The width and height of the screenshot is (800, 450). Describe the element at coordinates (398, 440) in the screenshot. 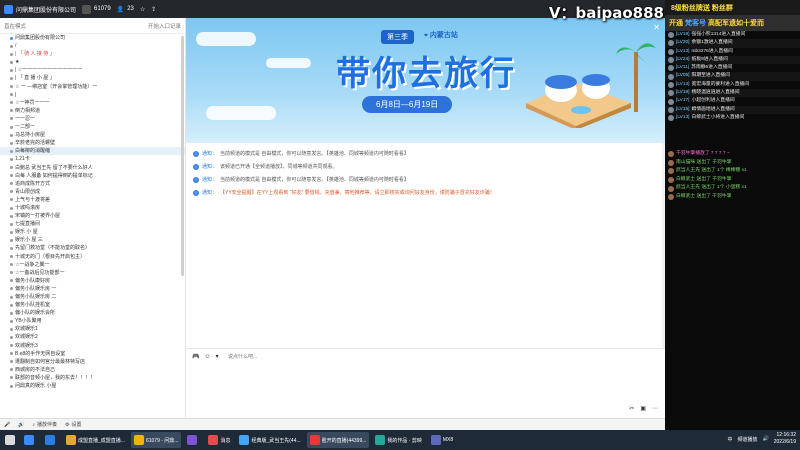

I see `taskbar-app: 我的作品 · 剪映` at that location.